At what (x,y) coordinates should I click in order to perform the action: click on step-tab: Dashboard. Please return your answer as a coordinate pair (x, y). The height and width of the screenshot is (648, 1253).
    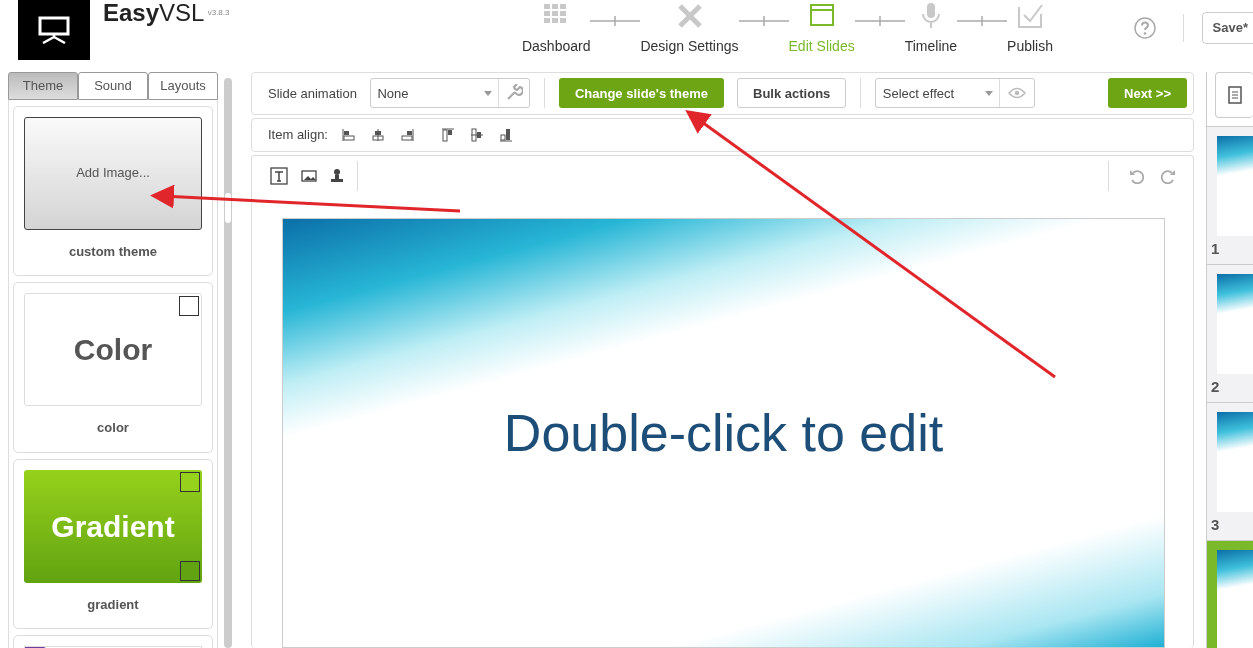
    Looking at the image, I should click on (556, 29).